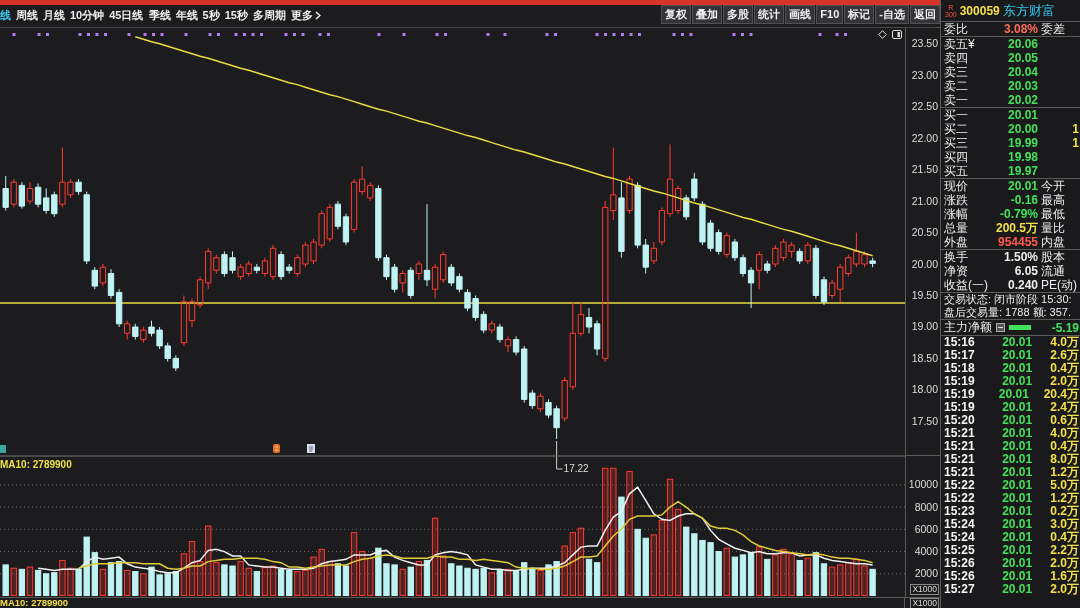  What do you see at coordinates (924, 421) in the screenshot?
I see `axis-label: 17.50` at bounding box center [924, 421].